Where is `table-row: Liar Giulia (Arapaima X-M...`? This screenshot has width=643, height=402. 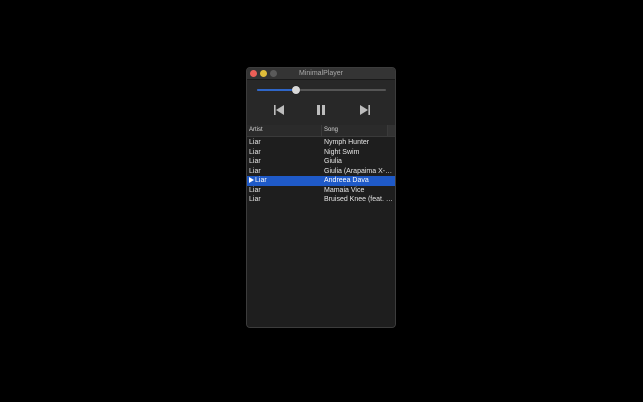 table-row: Liar Giulia (Arapaima X-M... is located at coordinates (321, 172).